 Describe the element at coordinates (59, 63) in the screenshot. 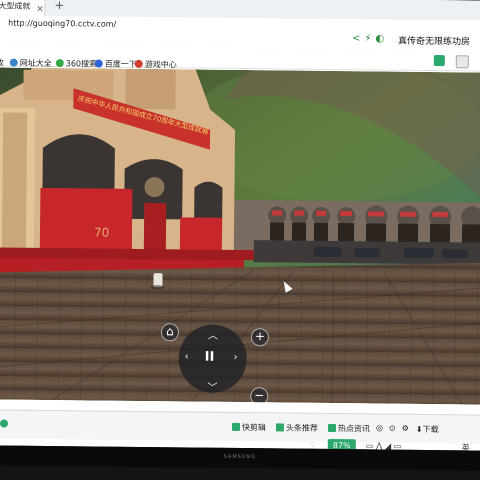

I see `search-icon` at that location.